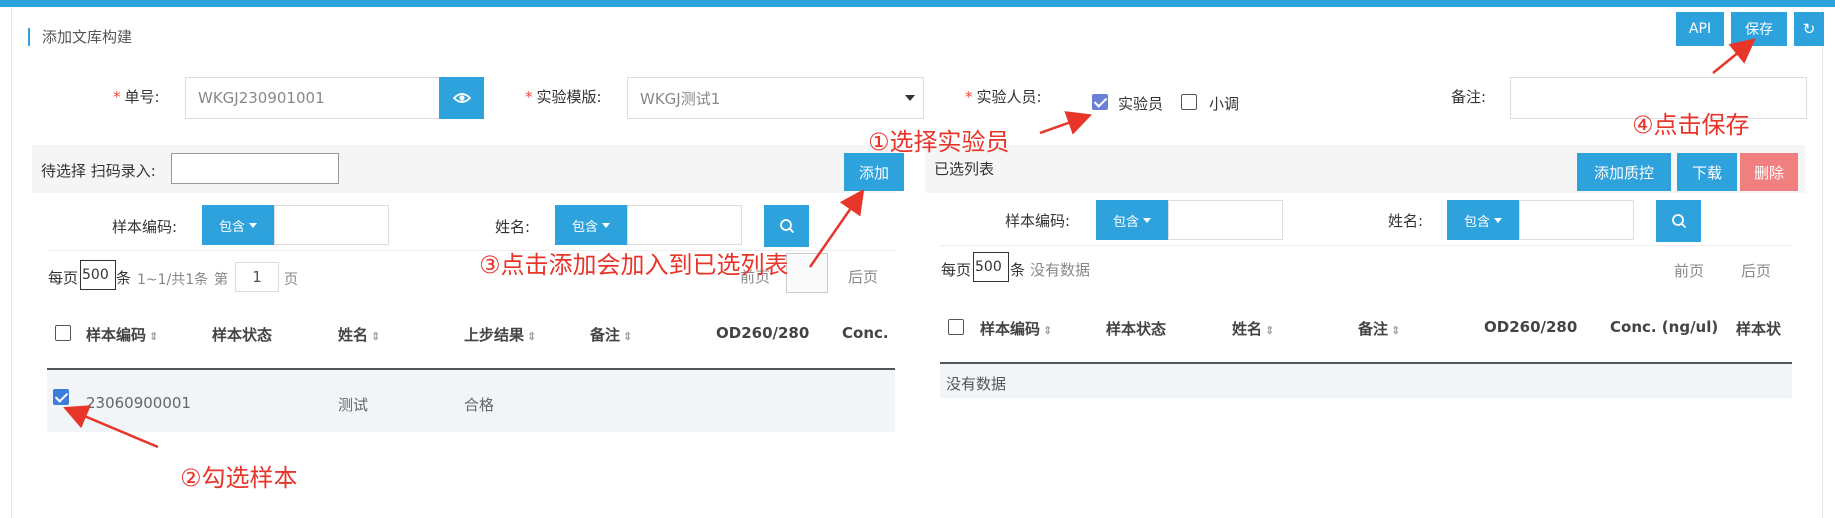 The width and height of the screenshot is (1835, 518). I want to click on right-col-name: 姓名 ⇕, so click(1253, 328).